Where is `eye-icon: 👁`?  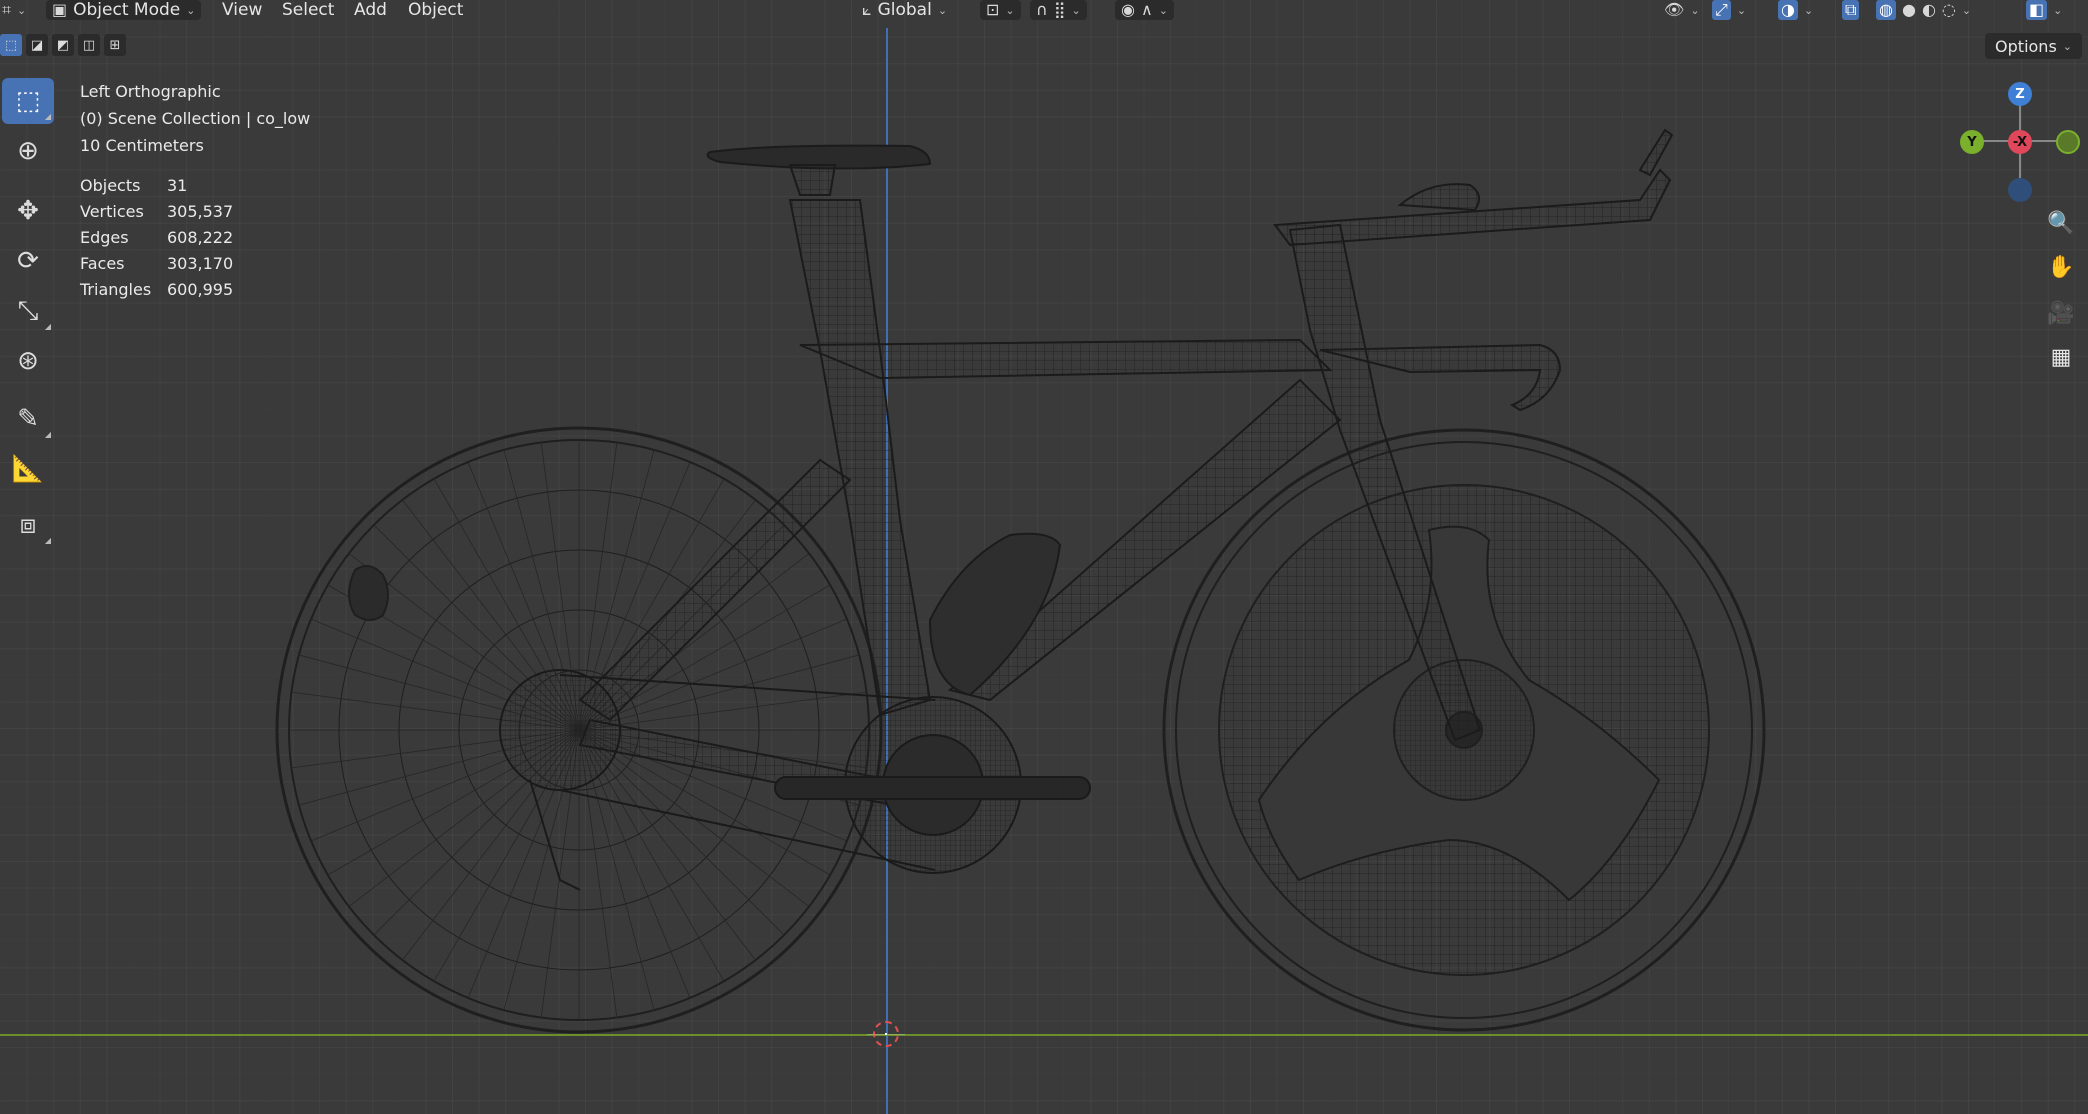 eye-icon: 👁 is located at coordinates (1674, 9).